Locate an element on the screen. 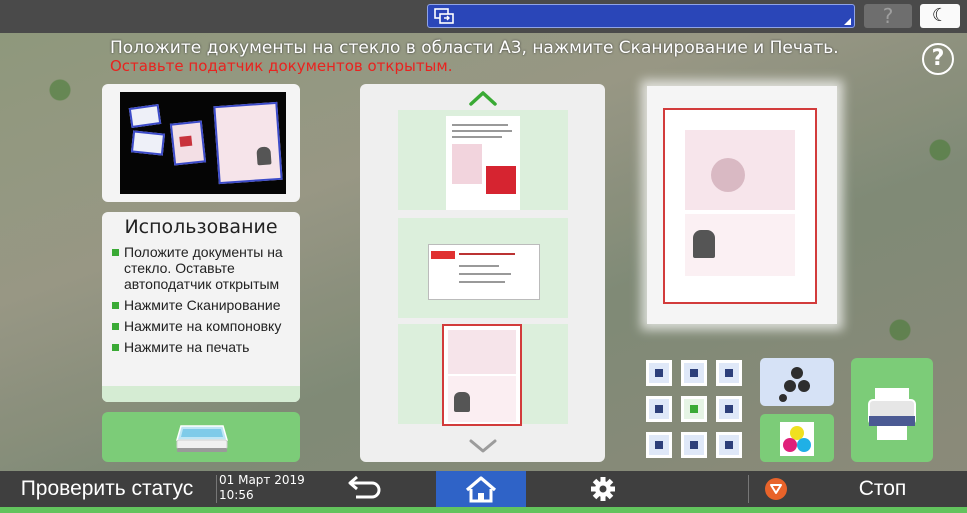 This screenshot has height=513, width=967. printer-icon is located at coordinates (892, 414).